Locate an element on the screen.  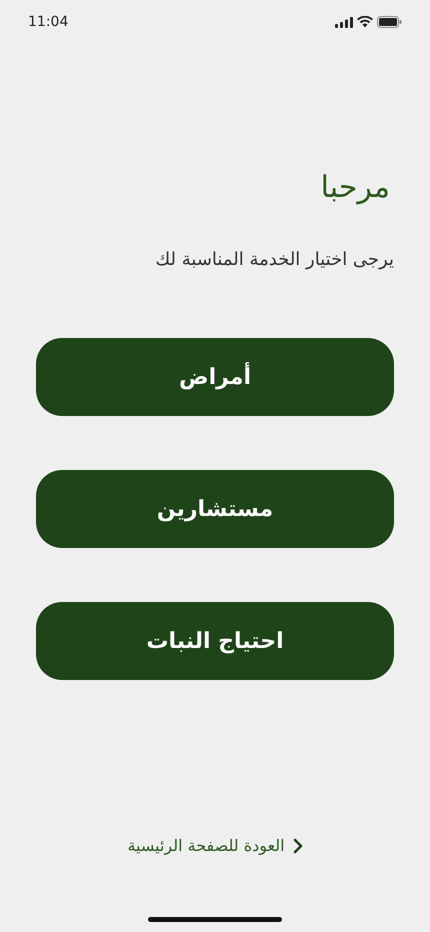
status-time: 11:04 is located at coordinates (48, 22).